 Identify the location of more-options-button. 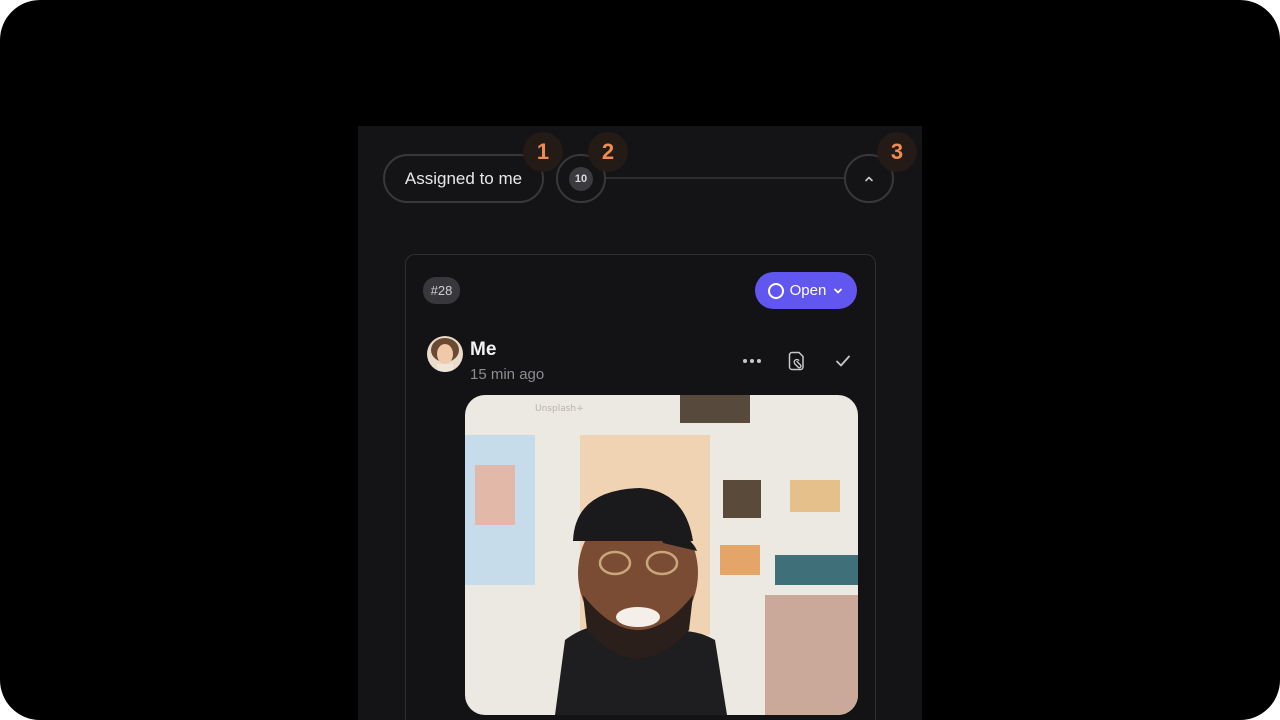
(752, 361).